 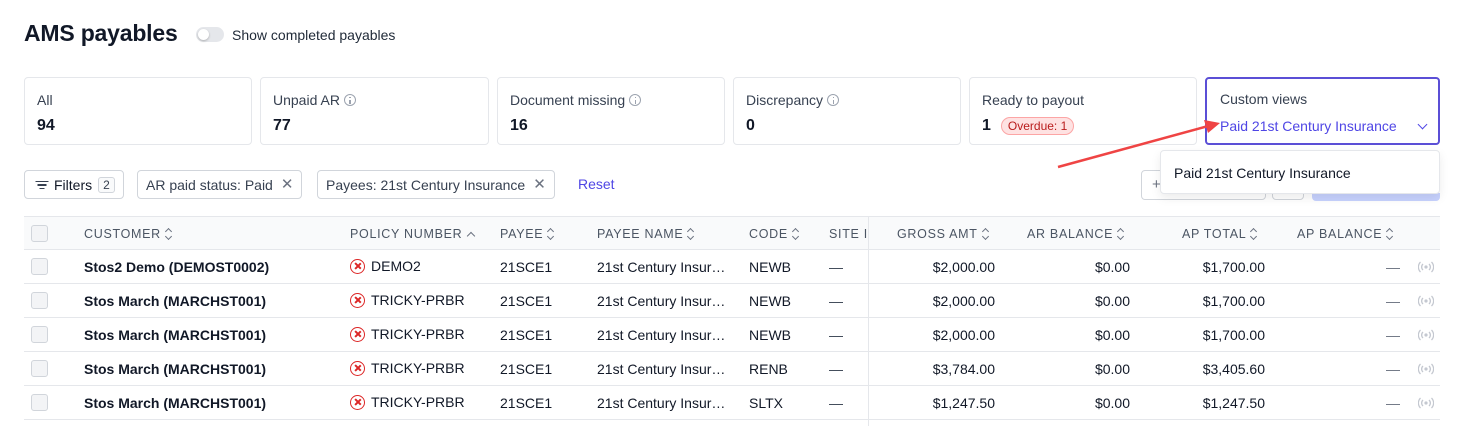 I want to click on frozen-column-divider, so click(x=868, y=321).